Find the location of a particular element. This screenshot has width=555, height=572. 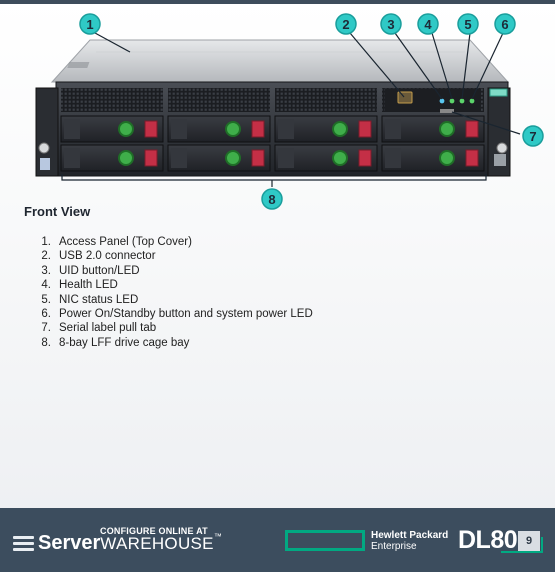

legend-text: Serial label pull tab is located at coordinates (108, 328).